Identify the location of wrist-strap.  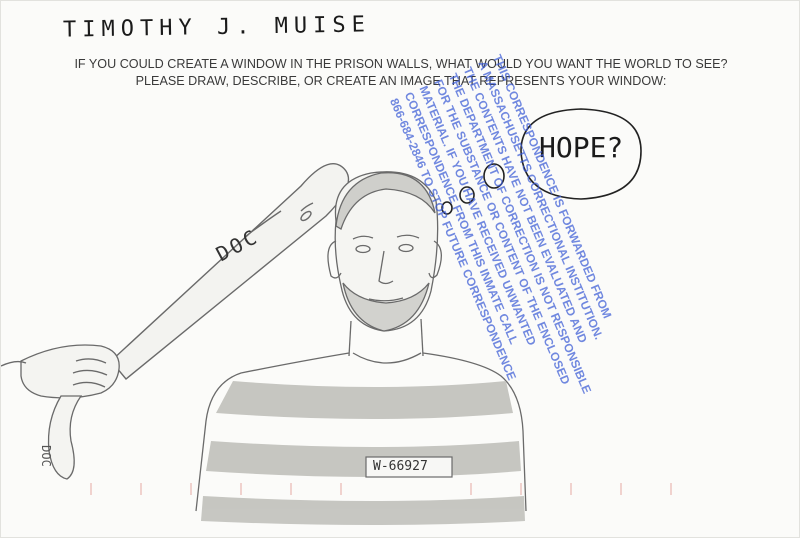
(65, 437).